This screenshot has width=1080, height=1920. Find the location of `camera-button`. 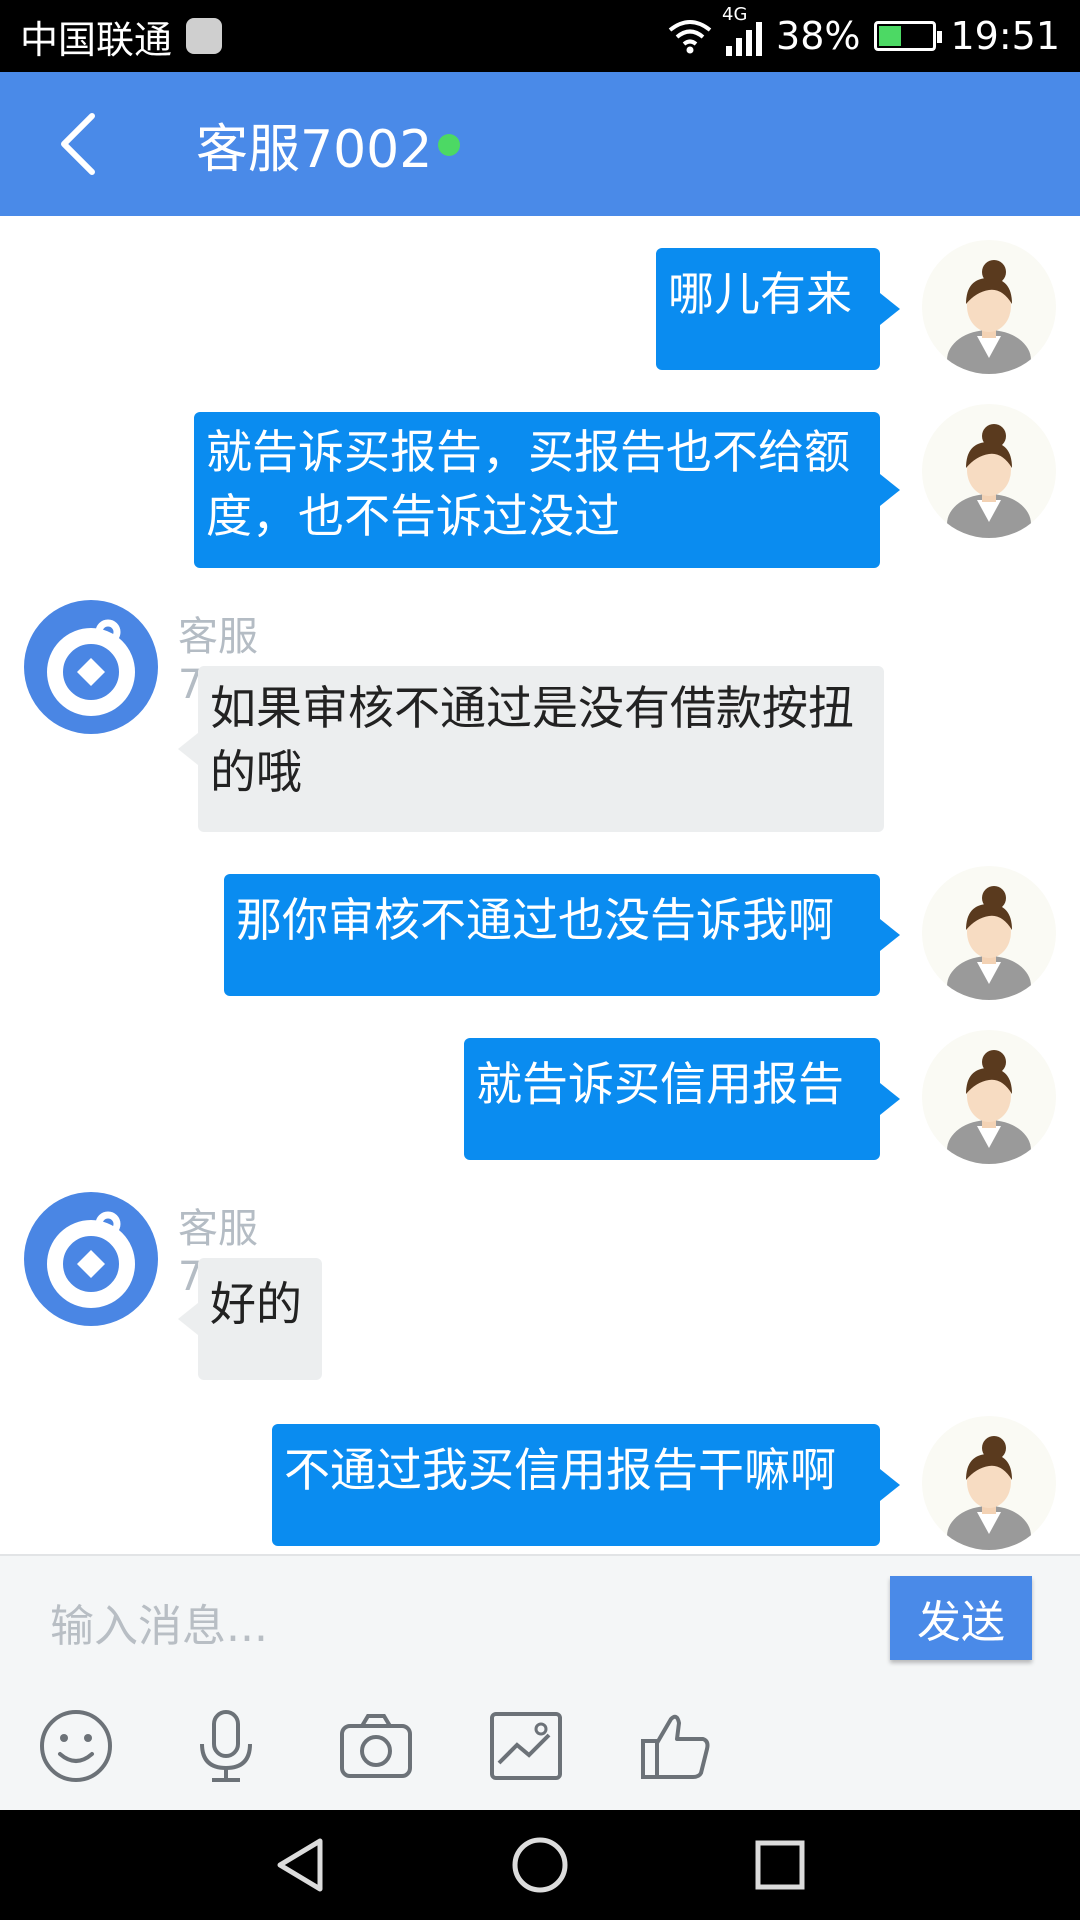

camera-button is located at coordinates (376, 1746).